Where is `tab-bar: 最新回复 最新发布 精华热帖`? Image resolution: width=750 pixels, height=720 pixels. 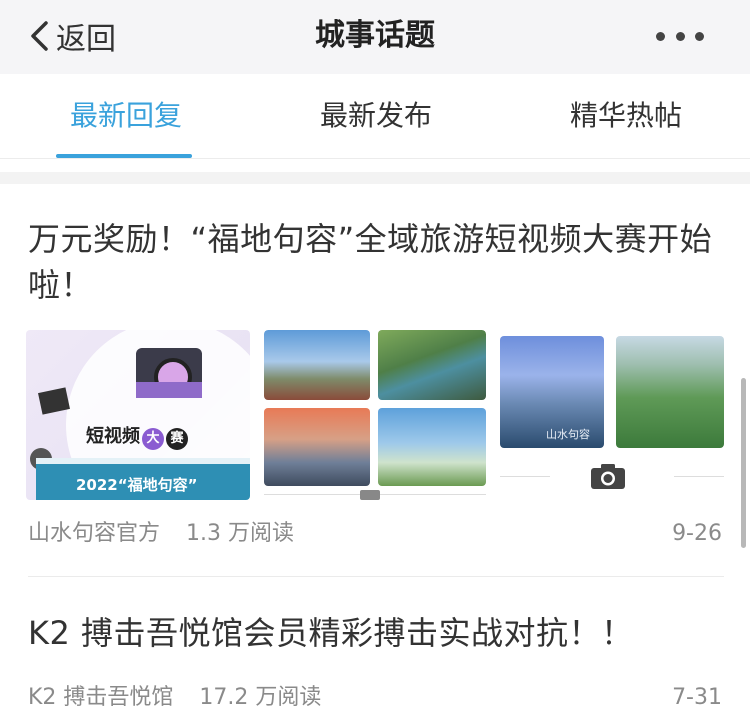
tab-bar: 最新回复 最新发布 精华热帖 is located at coordinates (375, 116).